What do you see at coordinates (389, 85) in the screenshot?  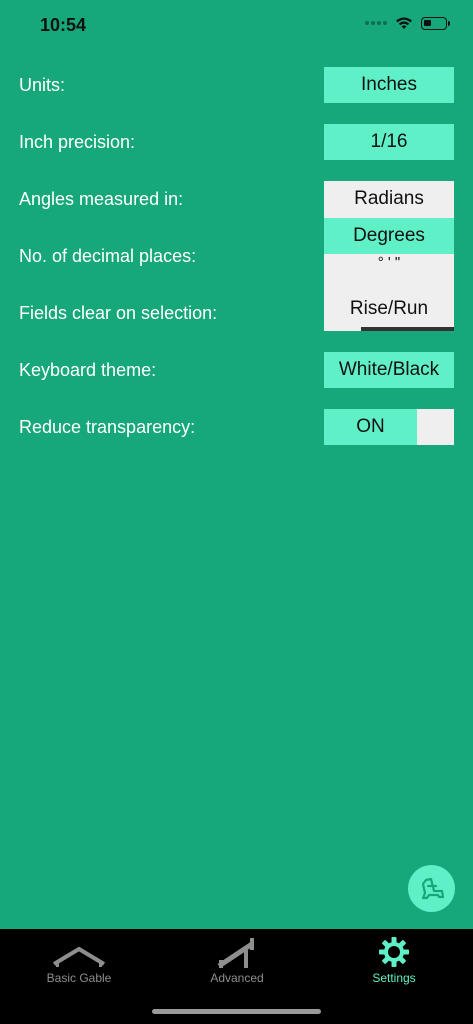 I see `units-button: Inches` at bounding box center [389, 85].